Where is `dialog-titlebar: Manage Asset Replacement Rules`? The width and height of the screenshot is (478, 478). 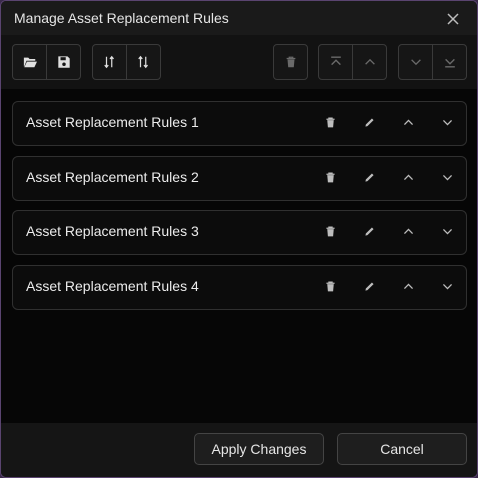 dialog-titlebar: Manage Asset Replacement Rules is located at coordinates (239, 18).